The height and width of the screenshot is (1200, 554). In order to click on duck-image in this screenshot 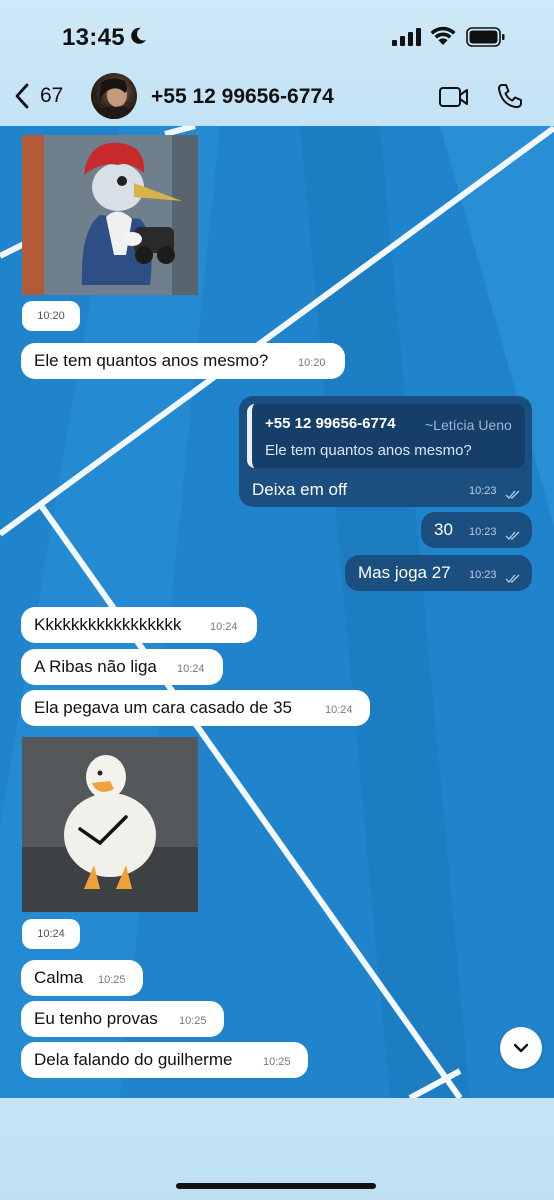, I will do `click(110, 824)`.